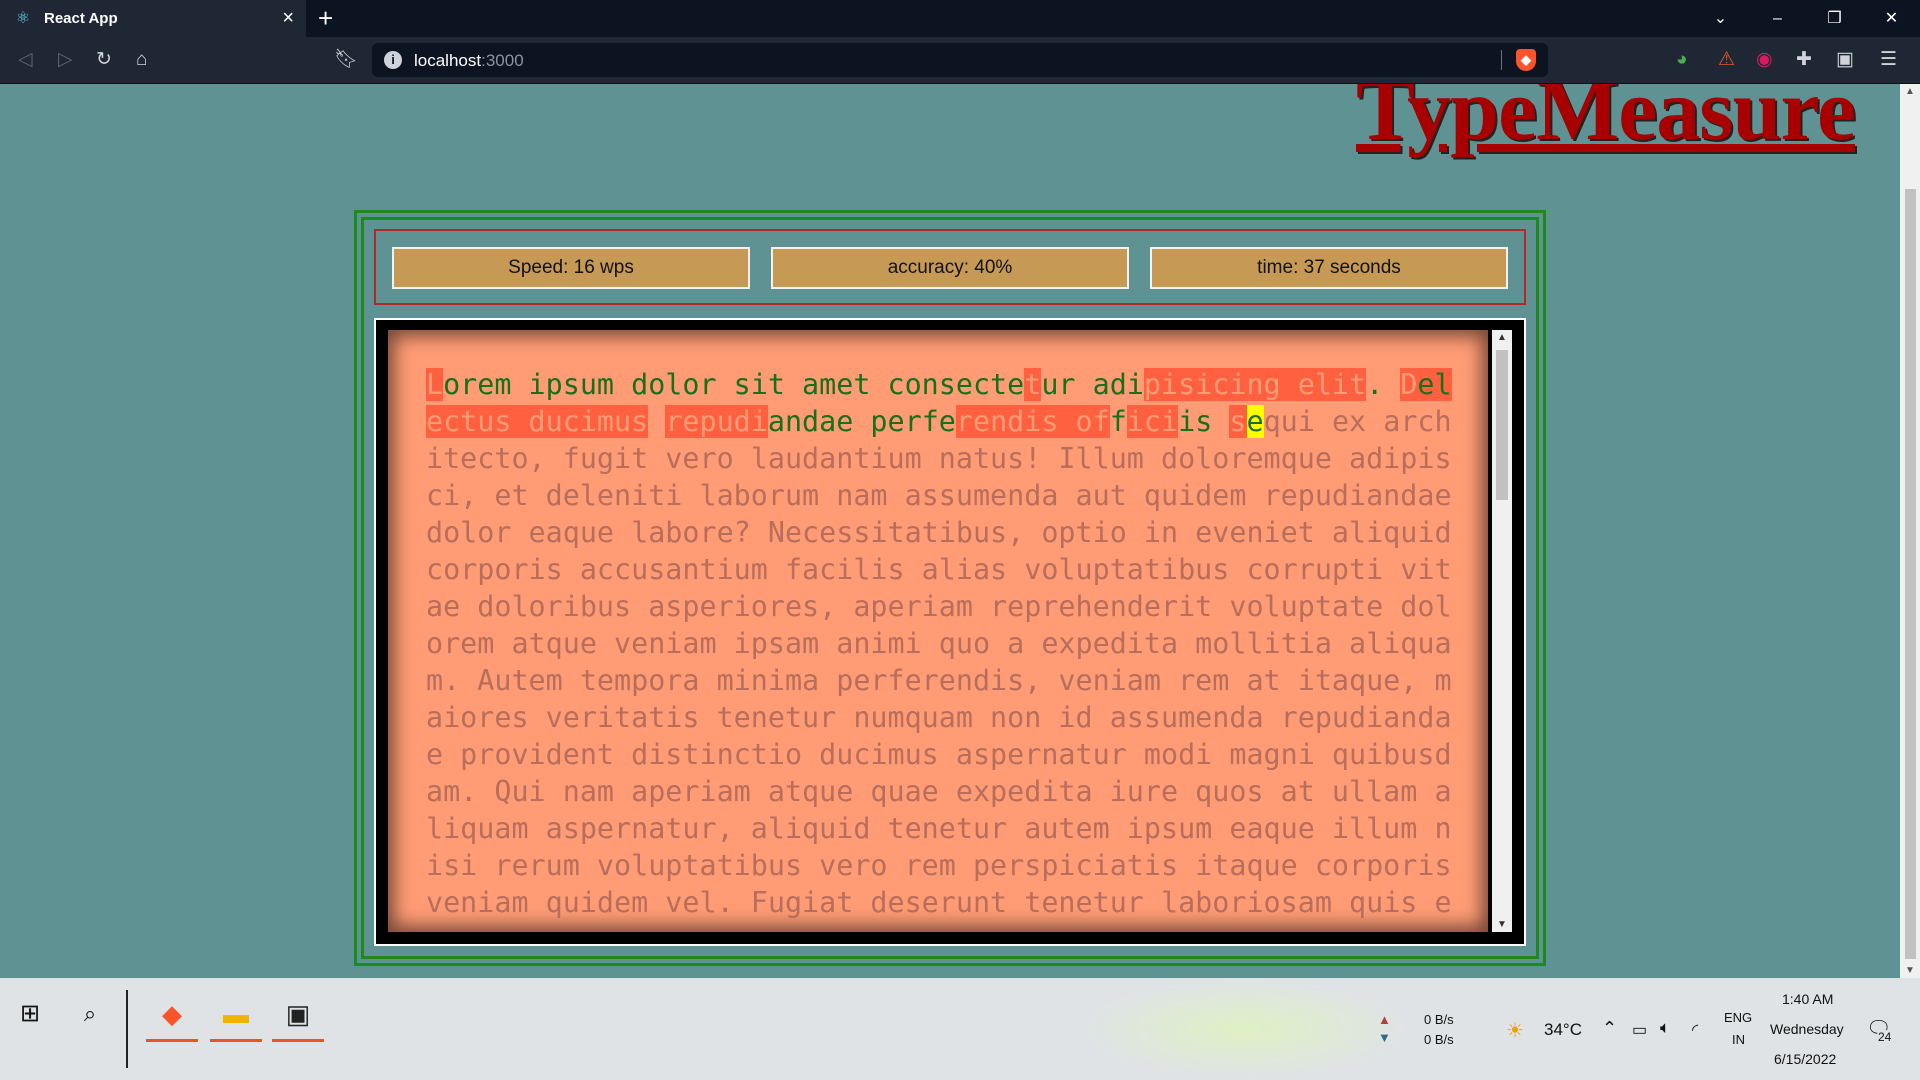  What do you see at coordinates (1804, 60) in the screenshot?
I see `extensions-puzzle-icon: ✚` at bounding box center [1804, 60].